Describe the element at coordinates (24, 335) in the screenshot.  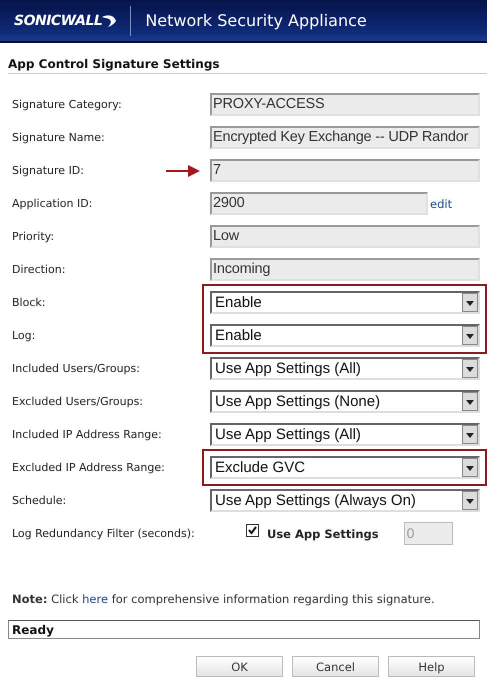
I see `field-label: Log:` at that location.